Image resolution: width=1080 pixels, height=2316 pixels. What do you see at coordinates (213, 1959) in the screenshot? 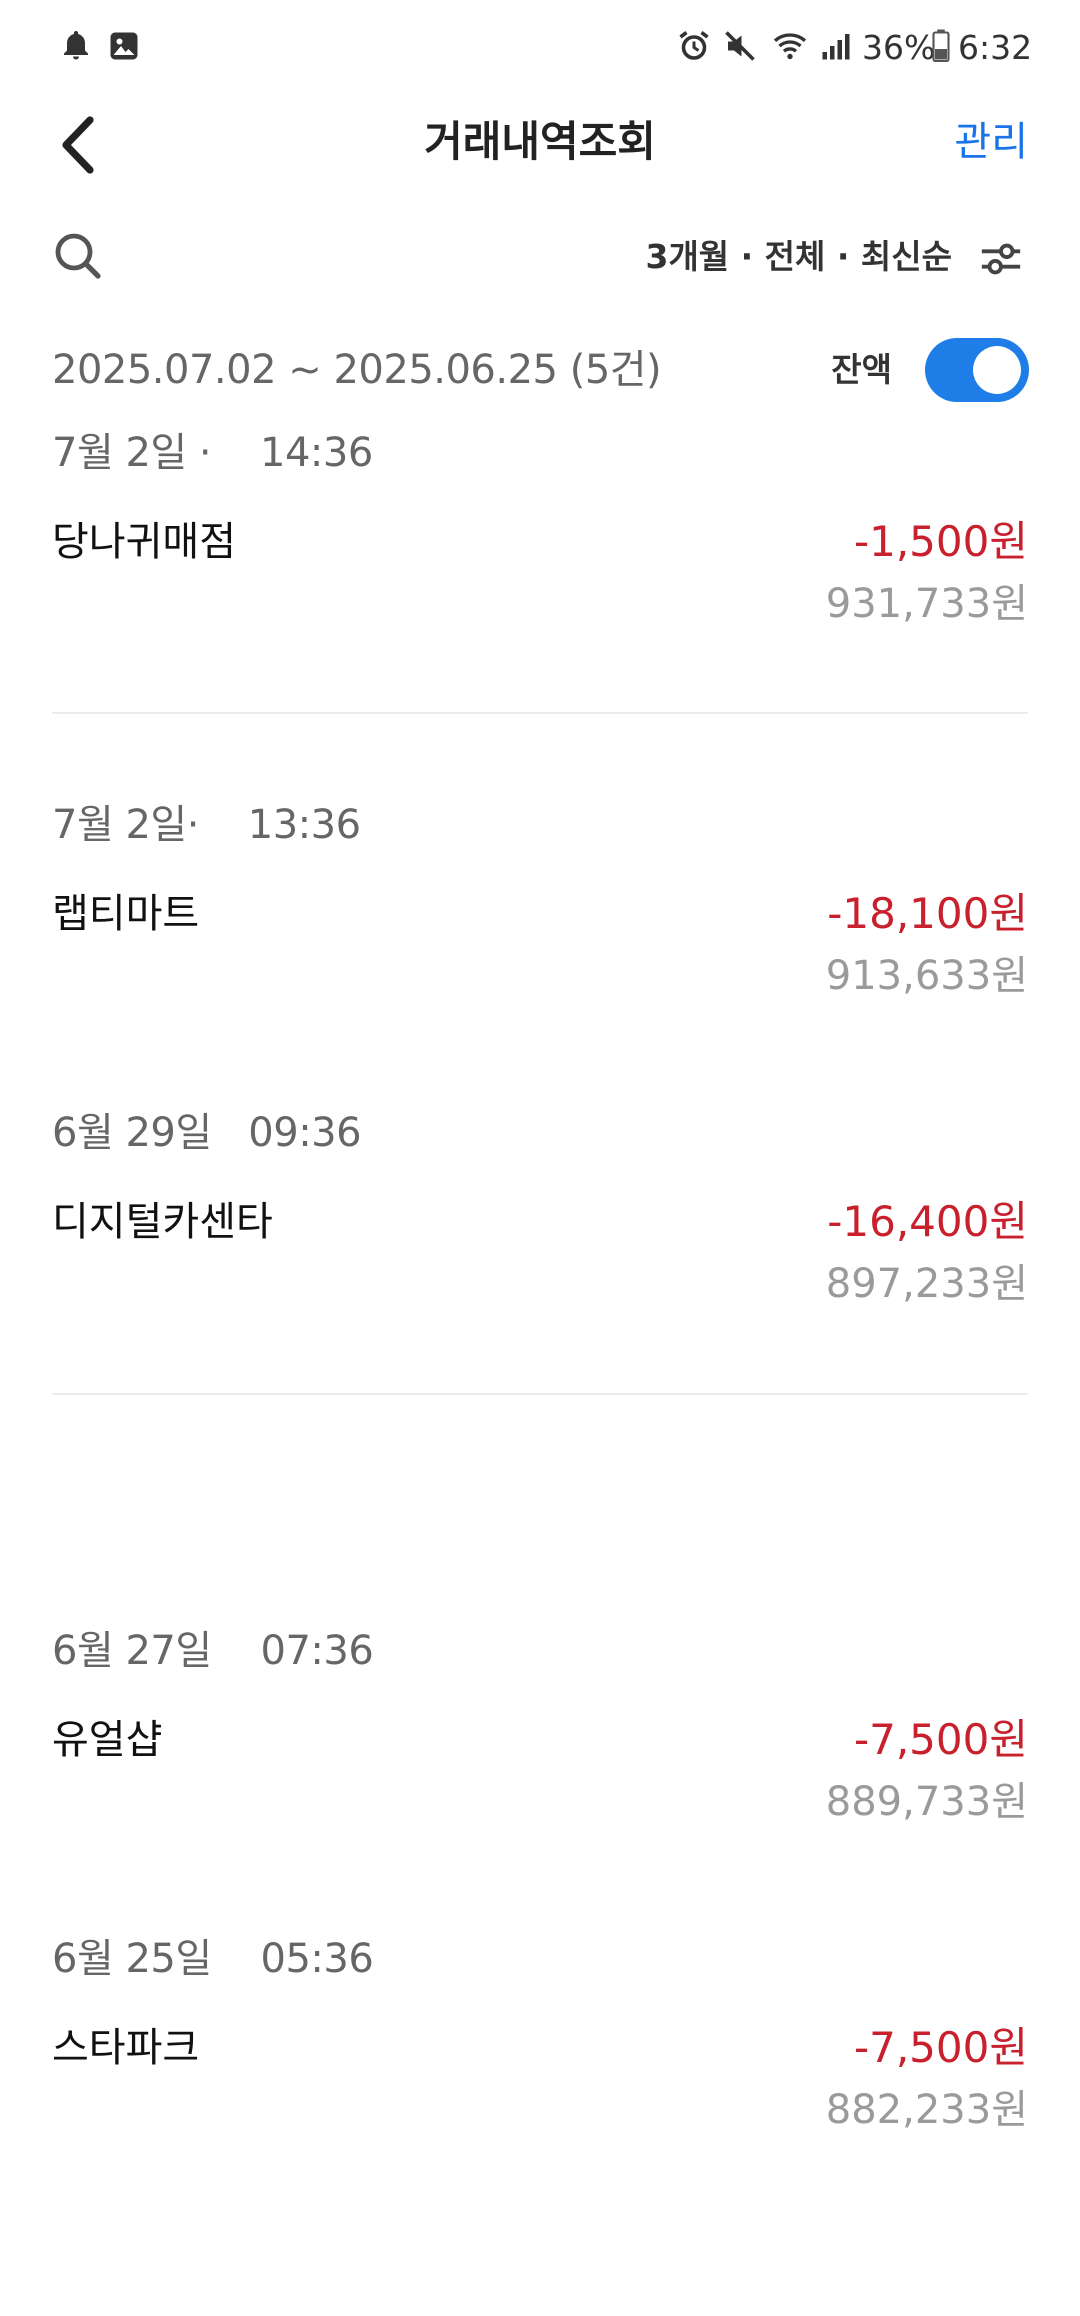
I see `transaction-date: 6월 25일 05:36` at bounding box center [213, 1959].